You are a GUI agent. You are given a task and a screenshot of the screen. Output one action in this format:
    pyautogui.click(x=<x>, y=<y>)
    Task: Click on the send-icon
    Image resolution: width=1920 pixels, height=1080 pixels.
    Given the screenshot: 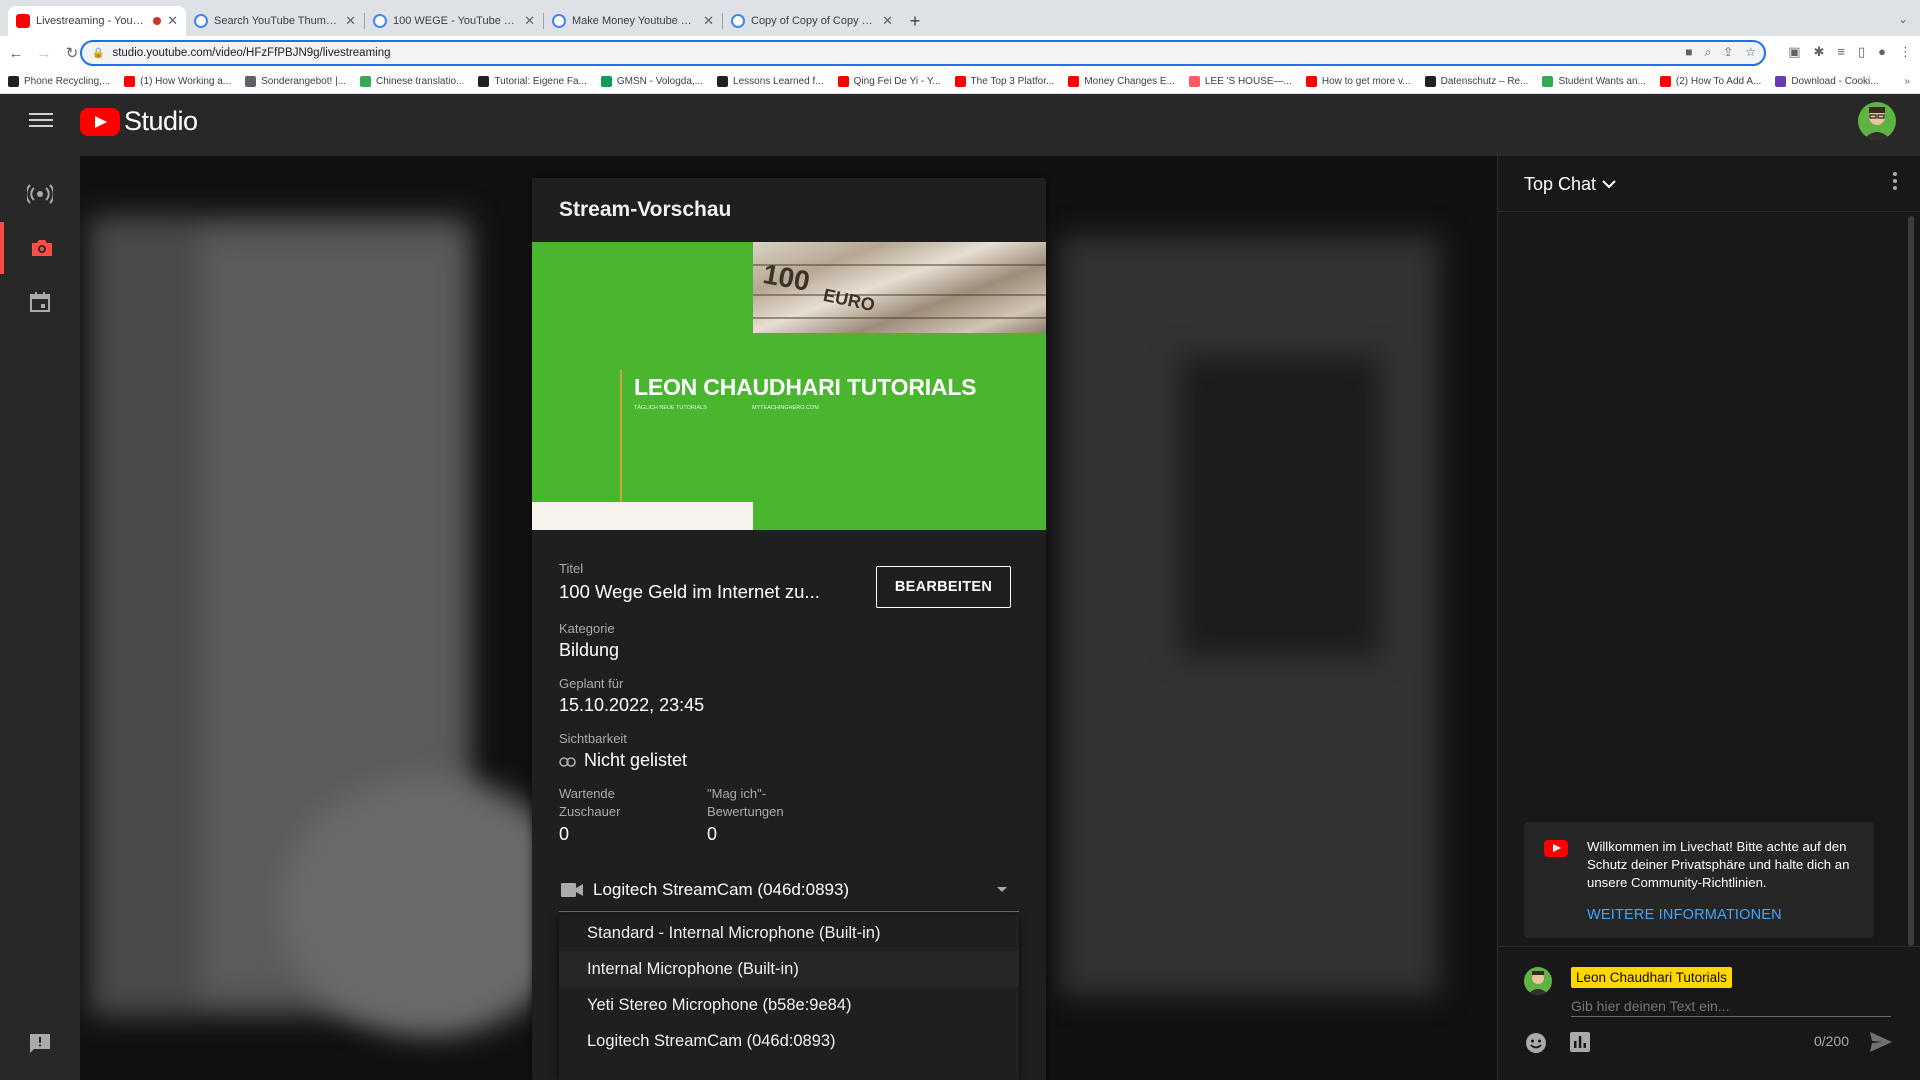 What is the action you would take?
    pyautogui.click(x=1881, y=1044)
    